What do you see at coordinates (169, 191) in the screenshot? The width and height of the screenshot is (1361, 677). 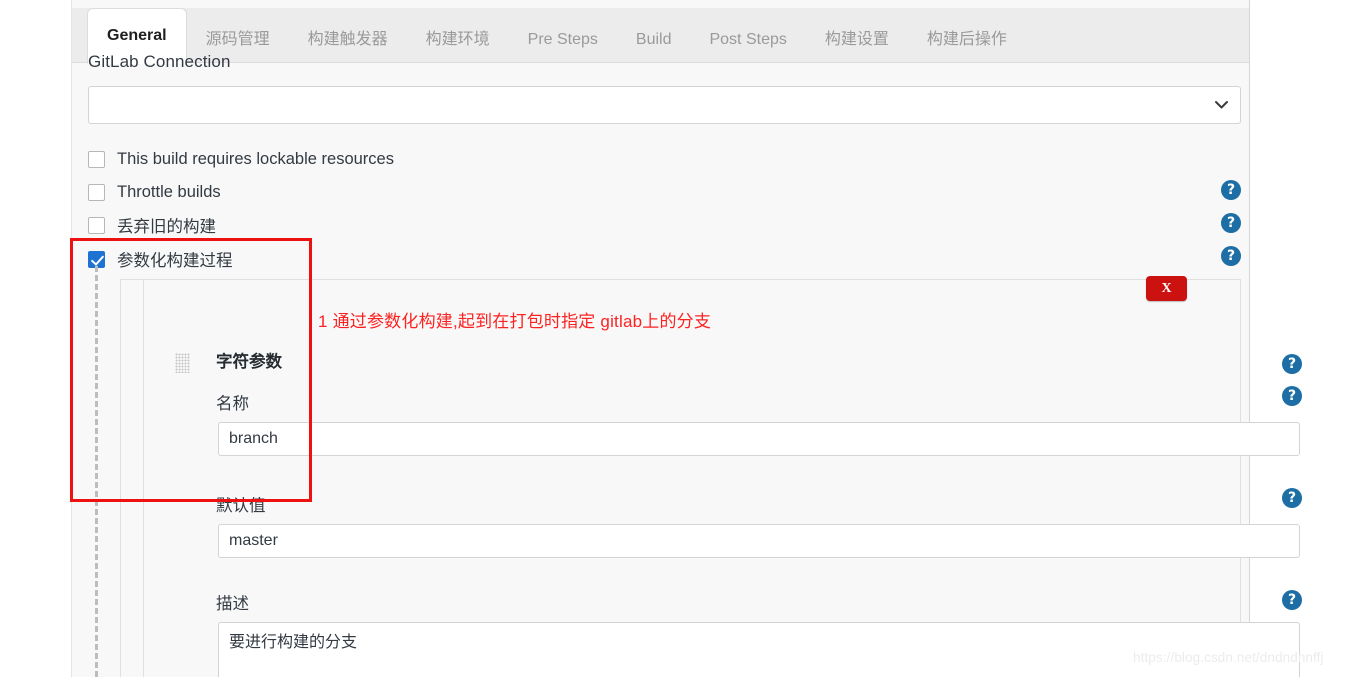 I see `checkbox-label-throttle-builds: Throttle builds` at bounding box center [169, 191].